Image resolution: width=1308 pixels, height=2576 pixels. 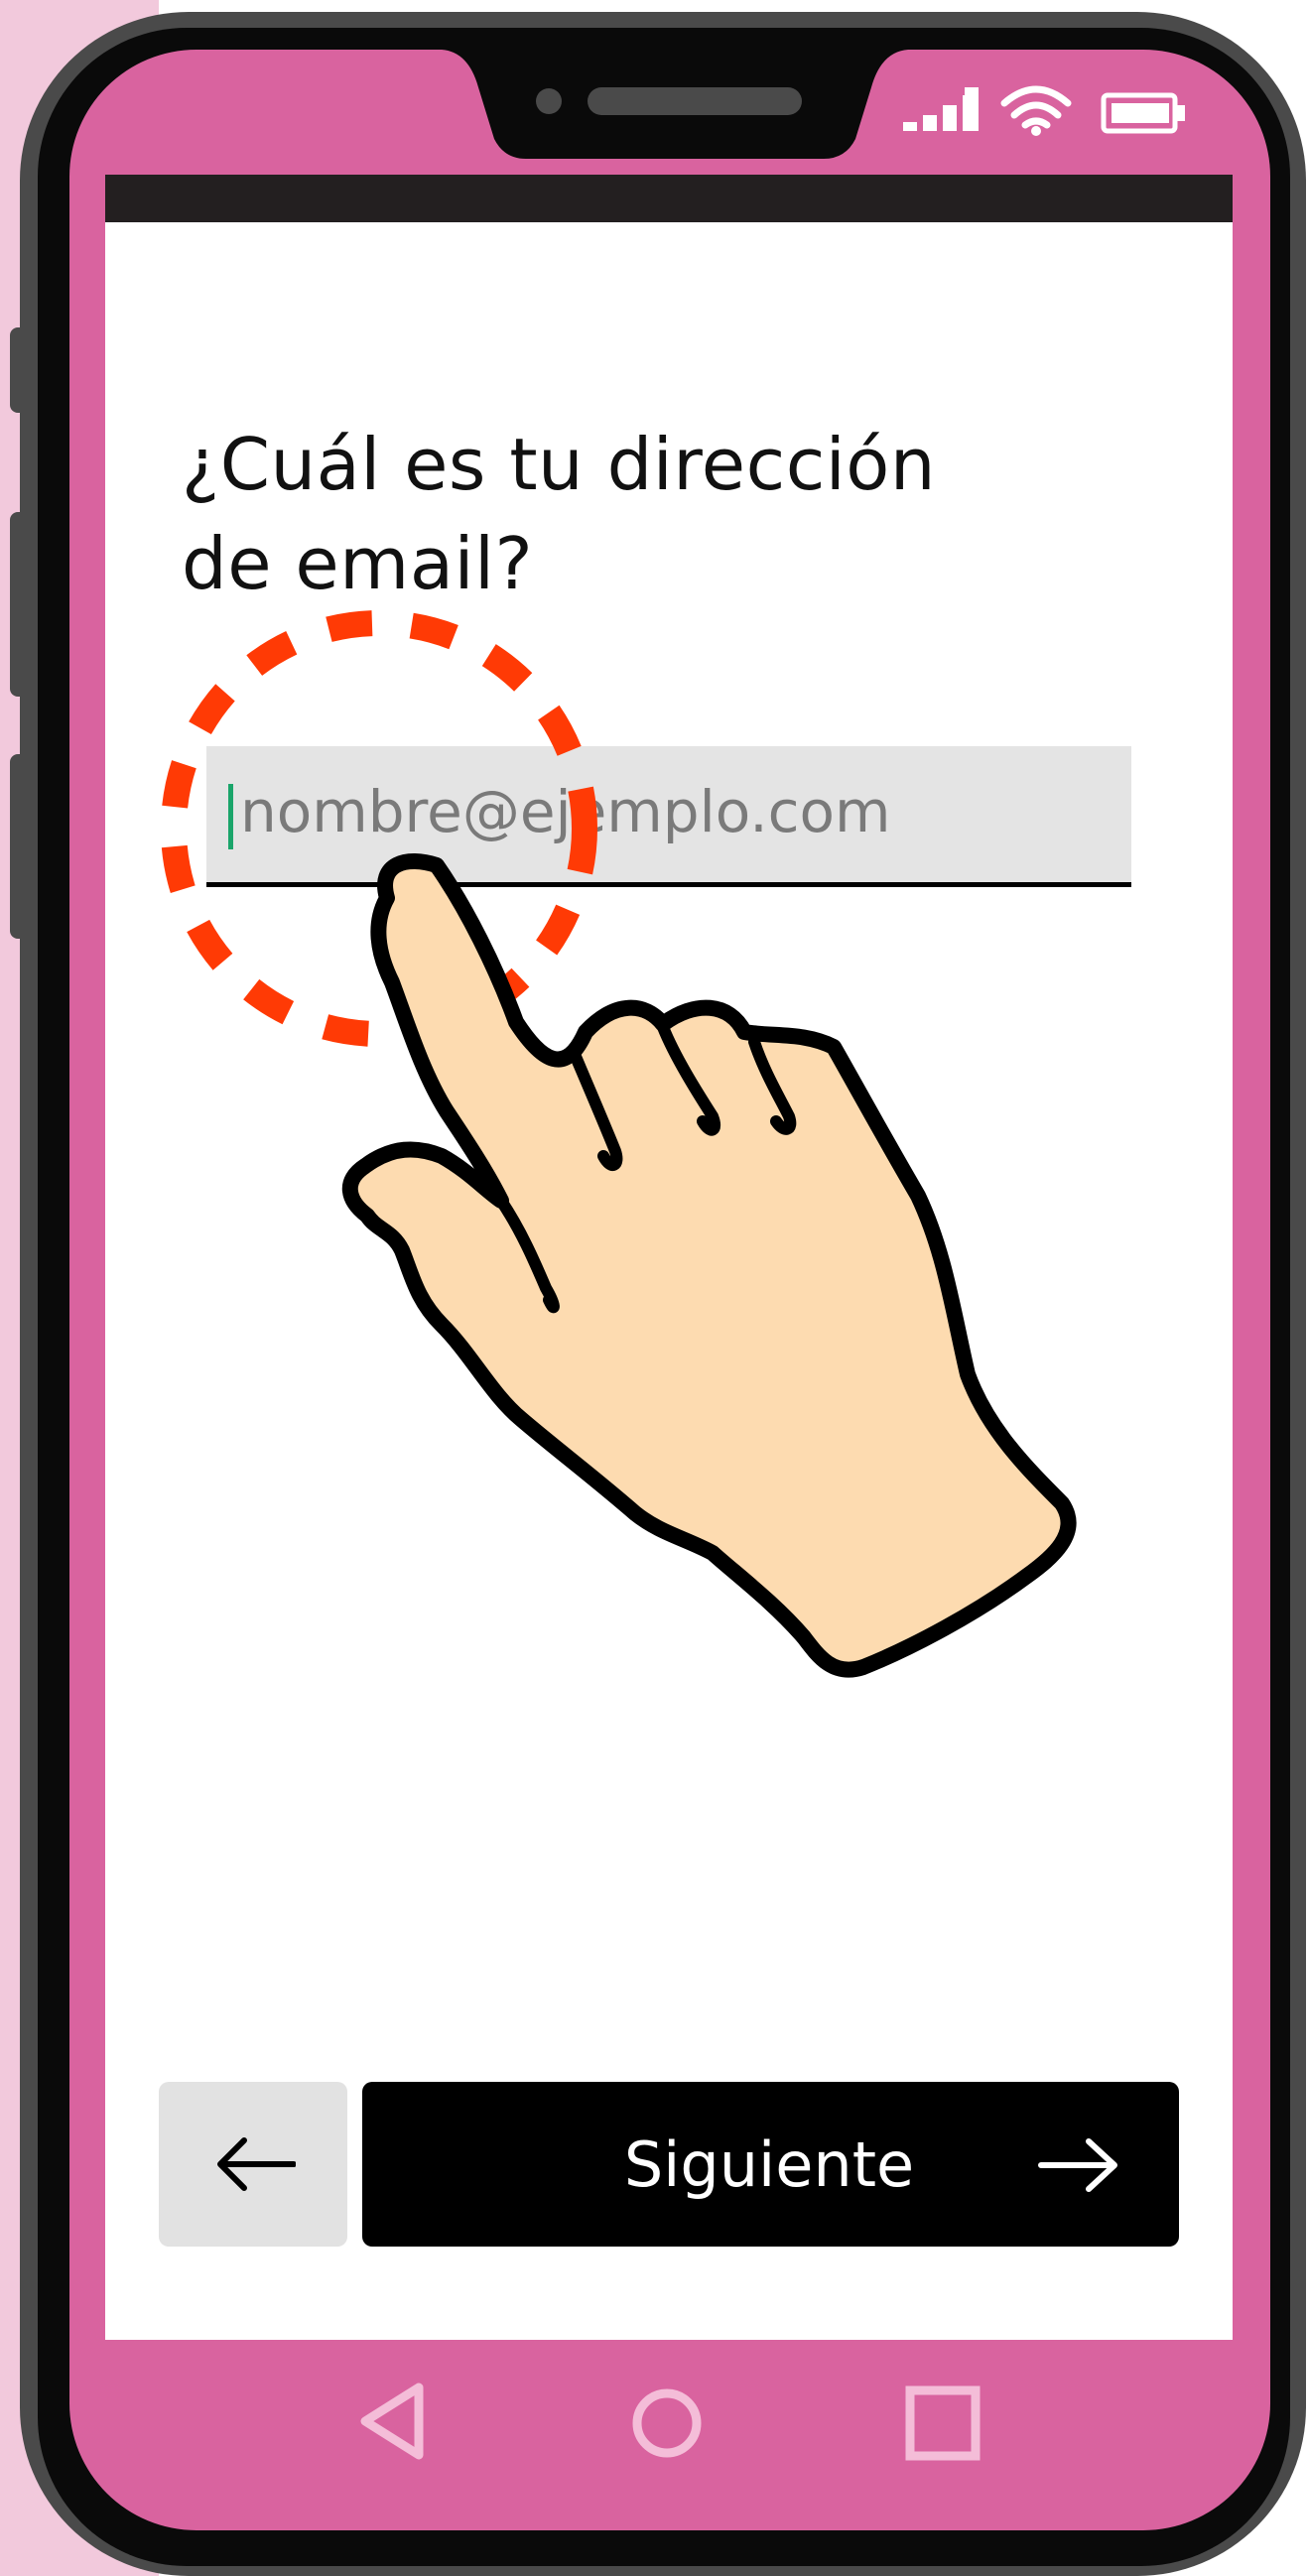 What do you see at coordinates (1077, 2165) in the screenshot?
I see `arrow-right-icon` at bounding box center [1077, 2165].